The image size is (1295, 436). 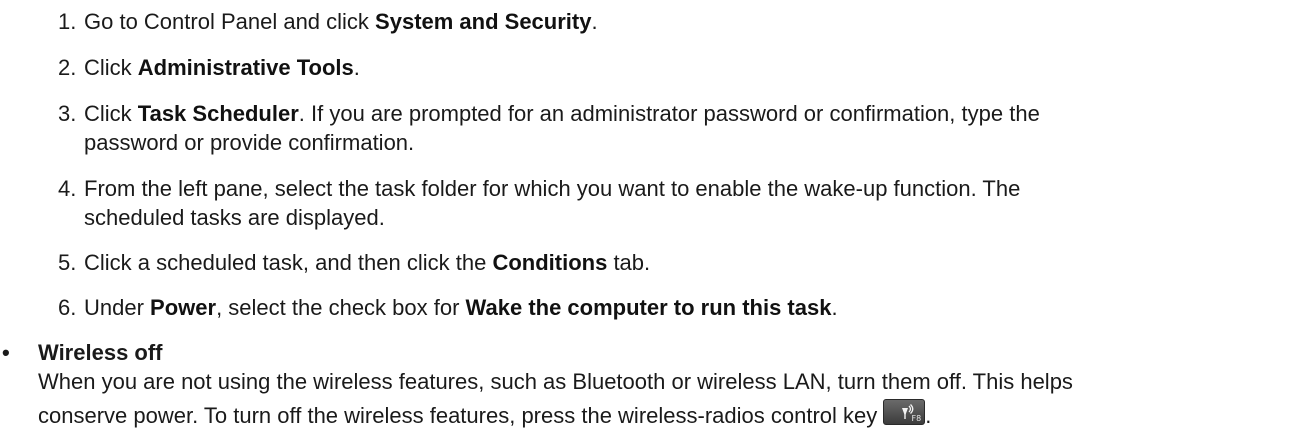 I want to click on step-number: 3., so click(x=67, y=113).